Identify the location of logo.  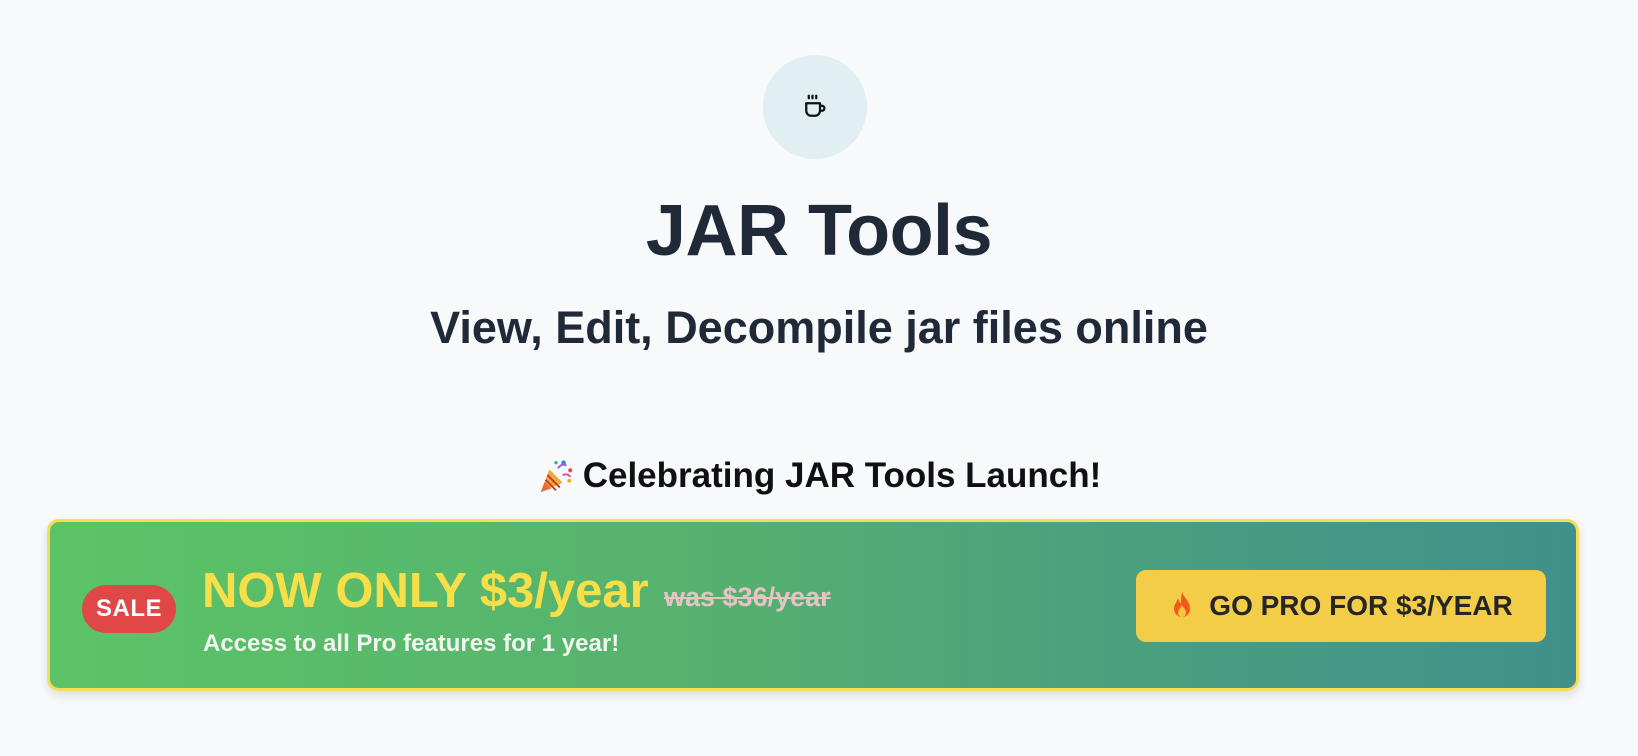
(815, 107).